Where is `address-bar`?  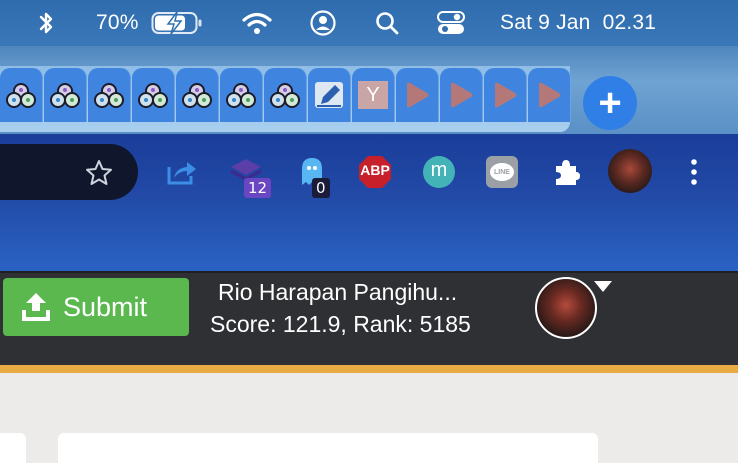
address-bar is located at coordinates (69, 172).